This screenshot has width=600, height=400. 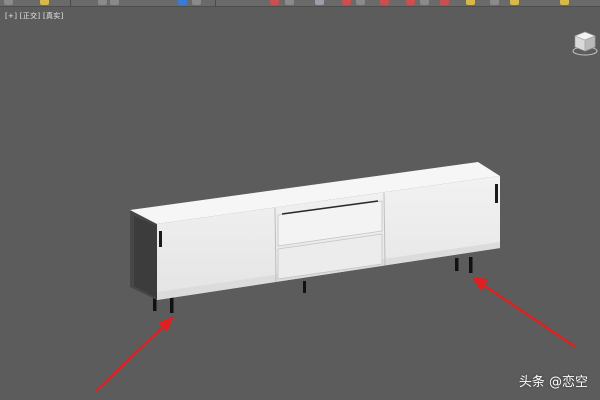 What do you see at coordinates (471, 265) in the screenshot?
I see `cabinet-leg-back-right` at bounding box center [471, 265].